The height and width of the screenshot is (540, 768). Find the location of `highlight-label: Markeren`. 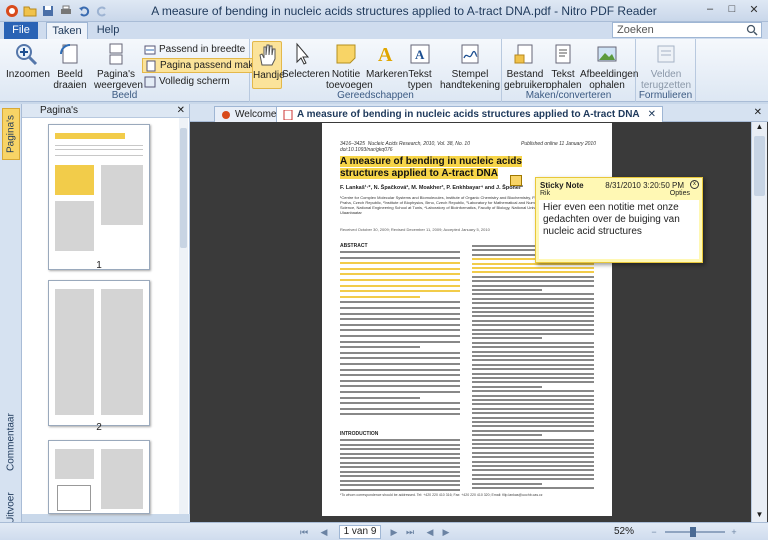

highlight-label: Markeren is located at coordinates (387, 74).